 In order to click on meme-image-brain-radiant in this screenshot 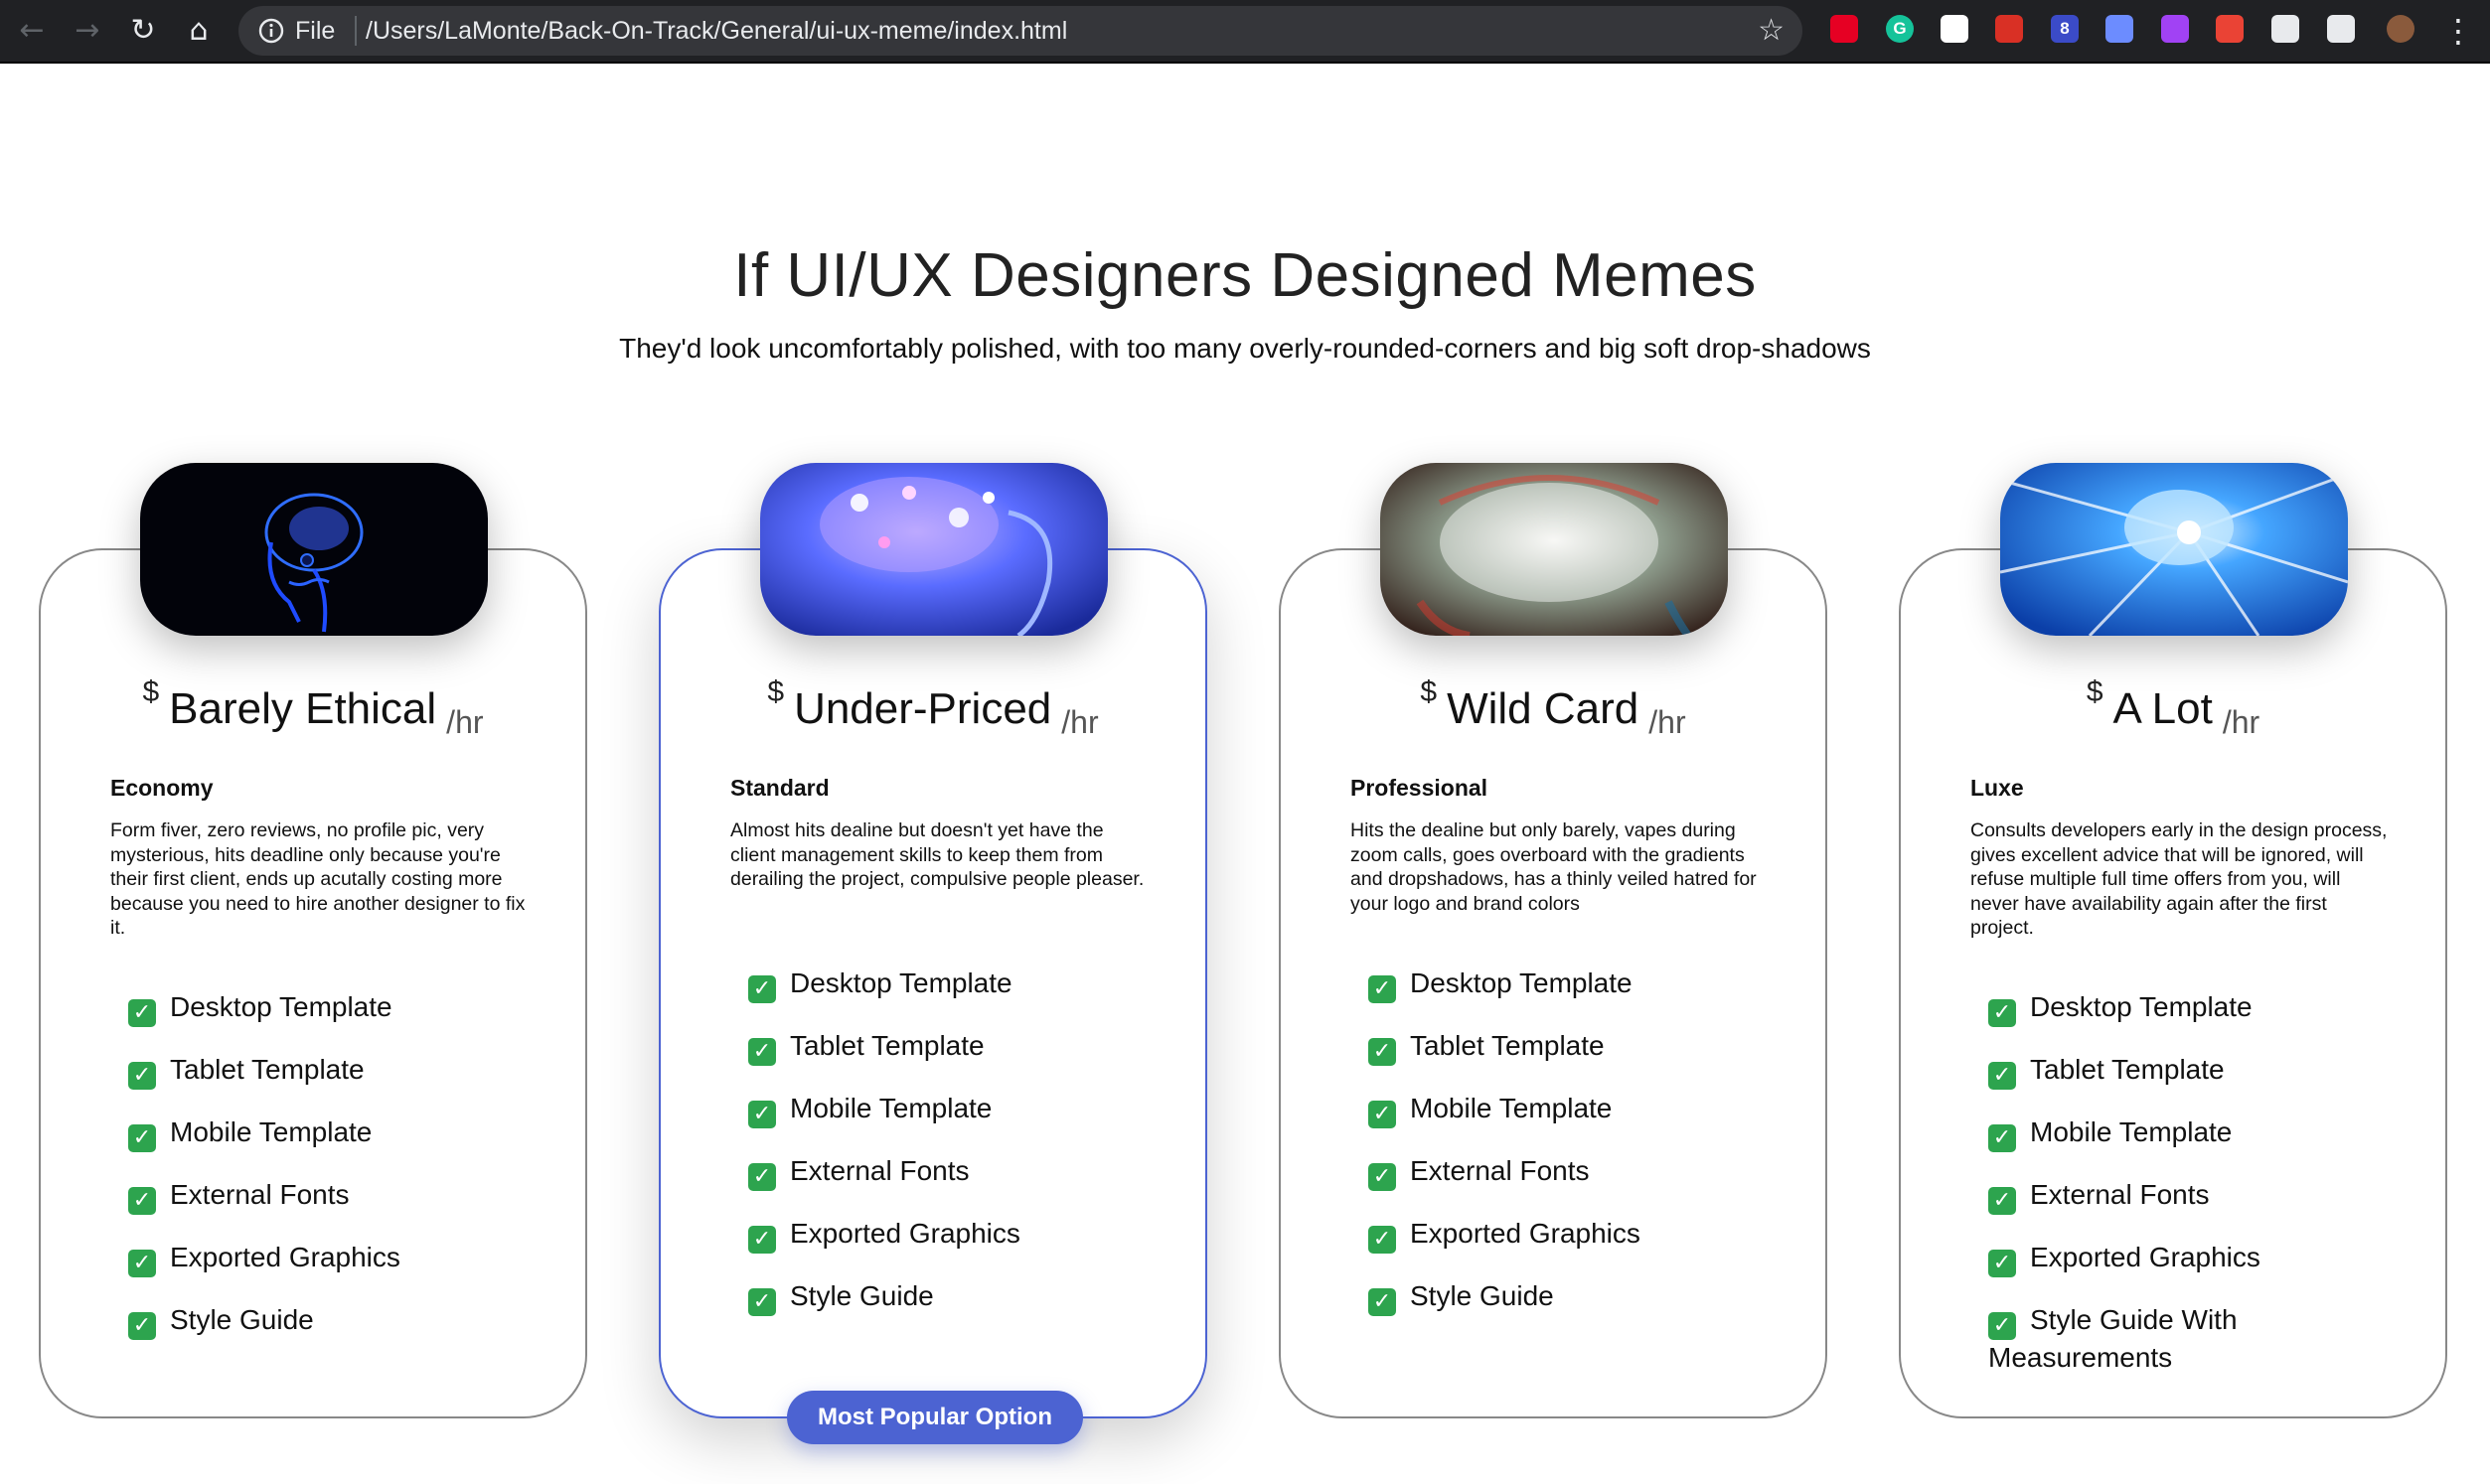, I will do `click(2174, 549)`.